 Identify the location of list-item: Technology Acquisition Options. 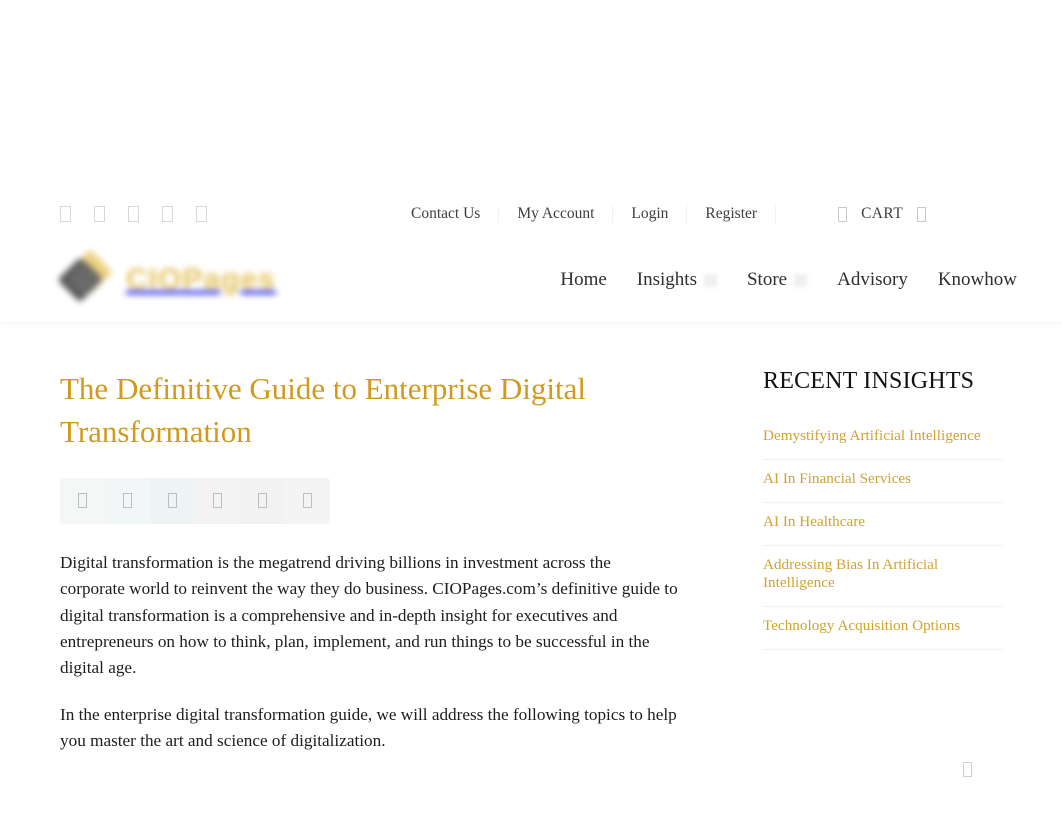
(883, 629).